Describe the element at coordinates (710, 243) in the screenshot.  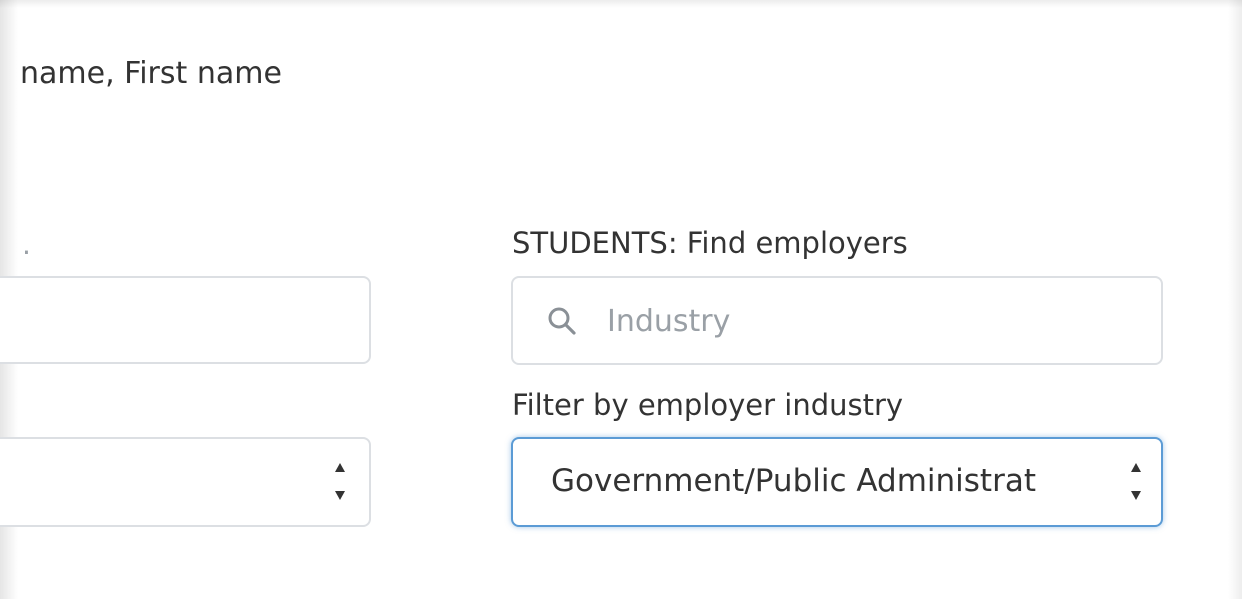
I see `employers-section-title: STUDENTS: Find employers` at that location.